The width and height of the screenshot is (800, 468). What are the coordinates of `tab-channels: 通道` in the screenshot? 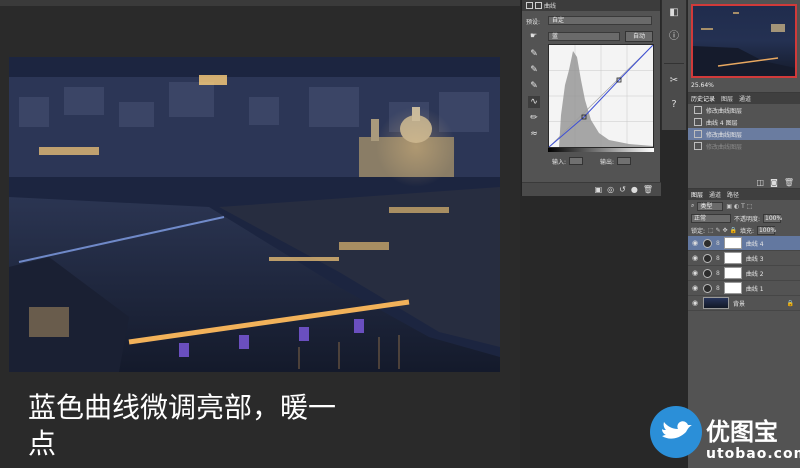 It's located at (715, 194).